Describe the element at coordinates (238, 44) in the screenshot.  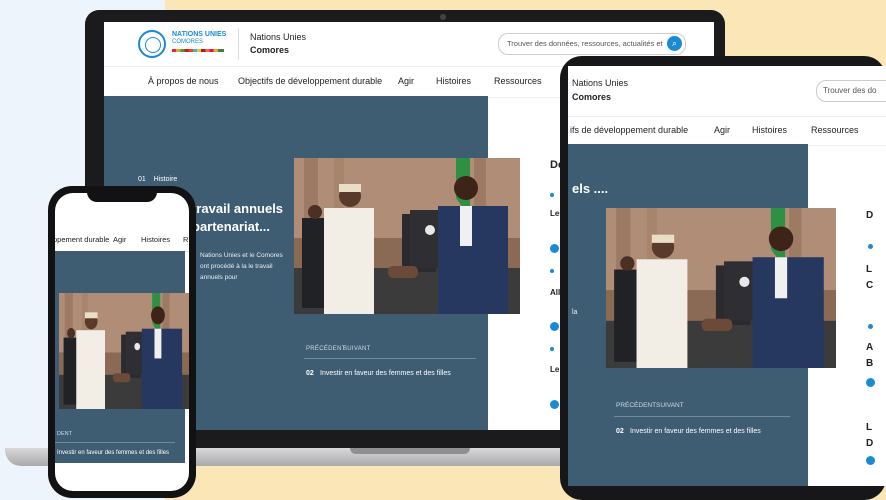
I see `header-divider` at that location.